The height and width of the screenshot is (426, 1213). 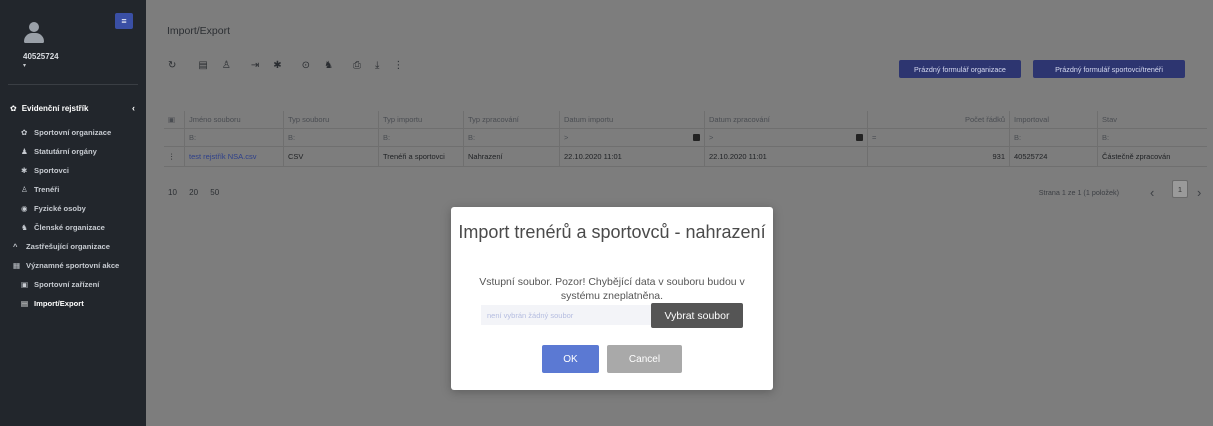 I want to click on row-menu-icon: ⋮, so click(x=174, y=156).